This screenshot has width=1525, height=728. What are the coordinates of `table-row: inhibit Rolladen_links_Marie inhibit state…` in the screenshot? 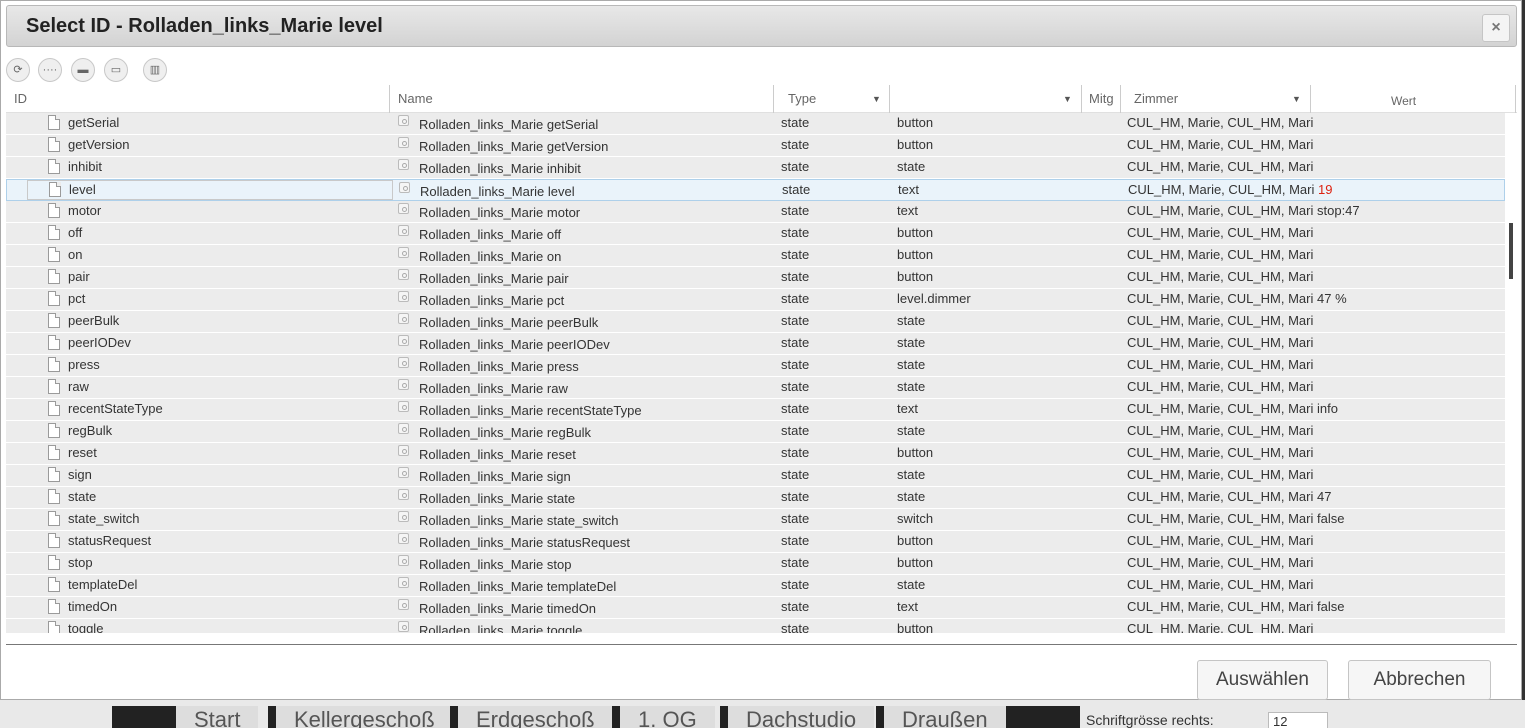 It's located at (755, 168).